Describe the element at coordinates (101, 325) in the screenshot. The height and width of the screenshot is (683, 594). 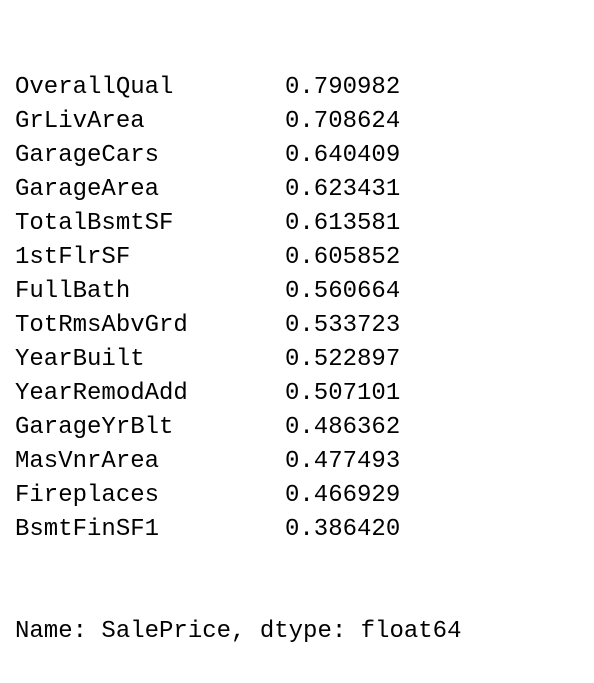
I see `series-index-label: TotRmsAbvGrd` at that location.